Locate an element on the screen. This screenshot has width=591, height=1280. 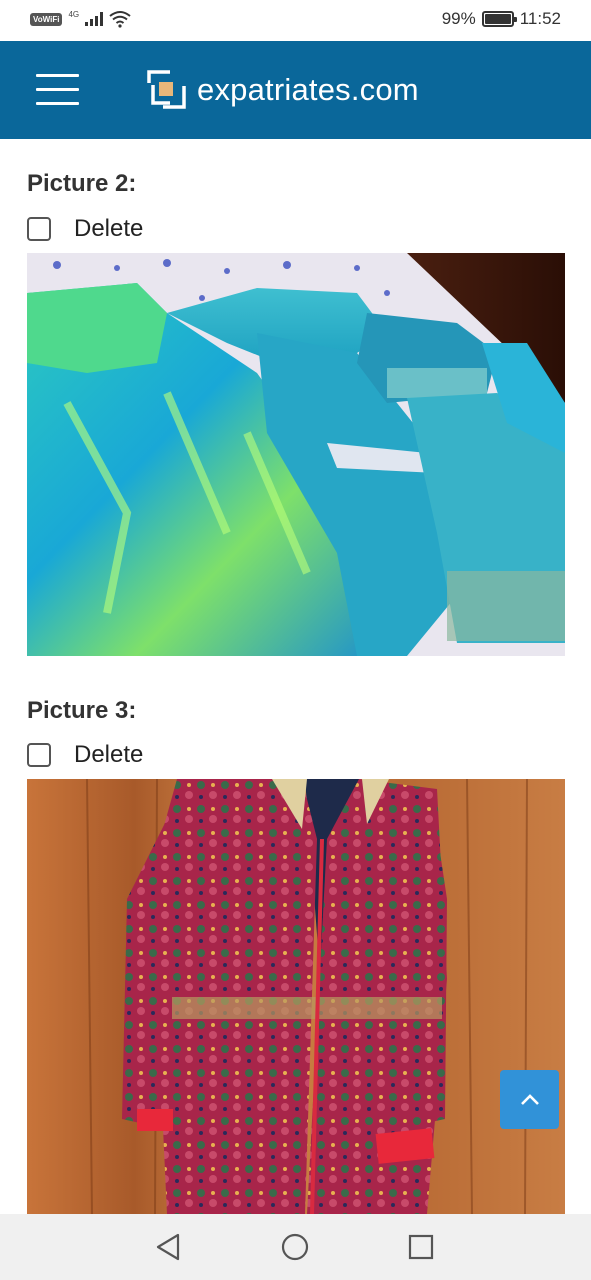
logo-mark-icon is located at coordinates (166, 89).